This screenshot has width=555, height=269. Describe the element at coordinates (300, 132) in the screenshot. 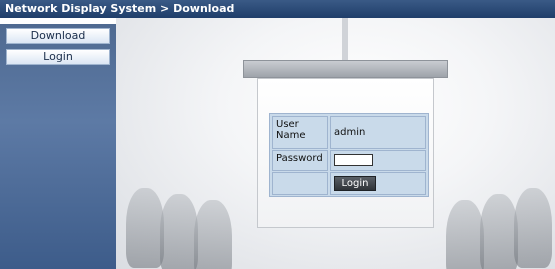

I see `username-label: User Name` at that location.